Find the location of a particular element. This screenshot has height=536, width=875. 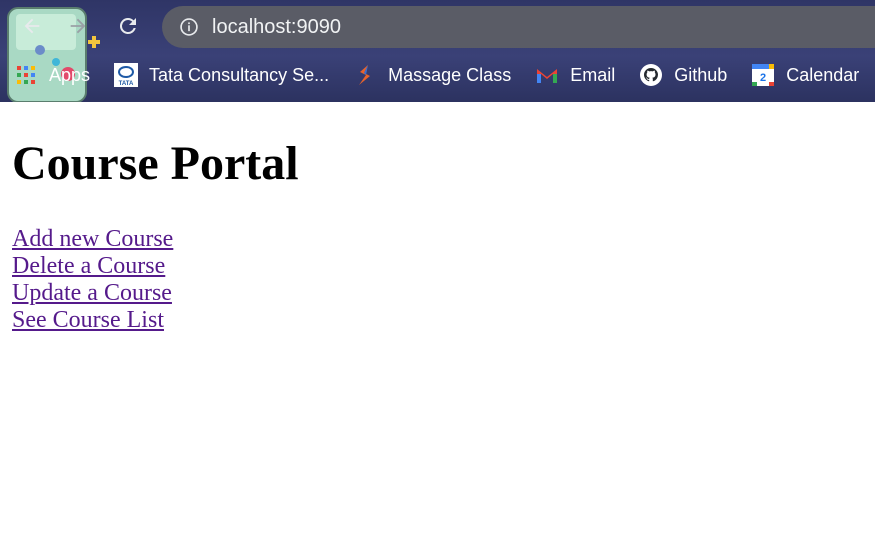

massage-class-icon is located at coordinates (365, 75).